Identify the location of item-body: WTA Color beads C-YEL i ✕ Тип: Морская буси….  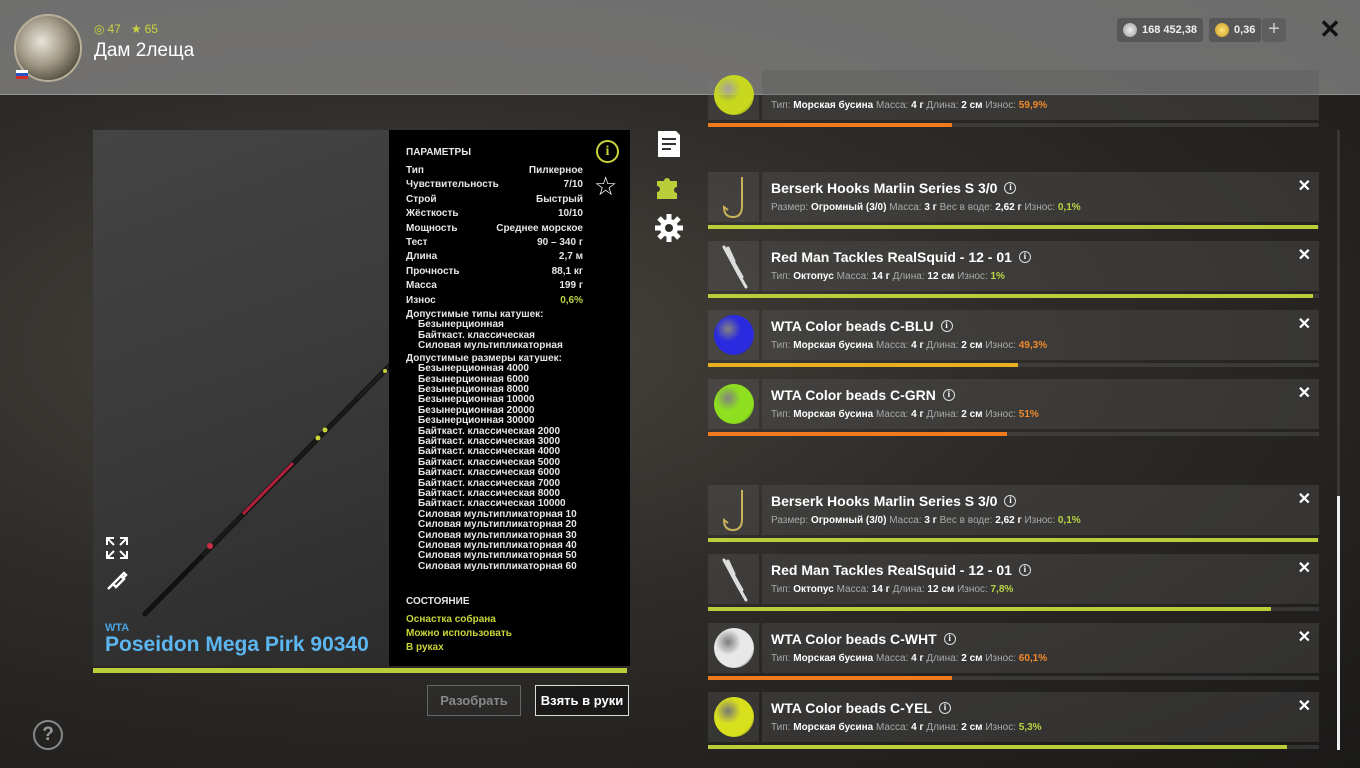
(1040, 717).